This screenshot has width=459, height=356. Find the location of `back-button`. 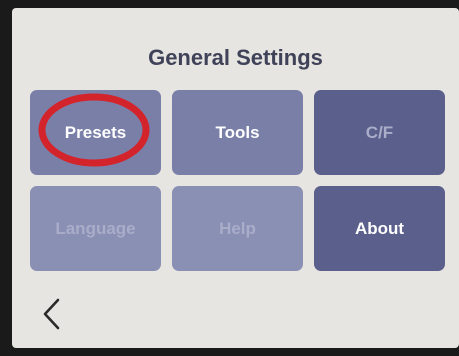

back-button is located at coordinates (53, 314).